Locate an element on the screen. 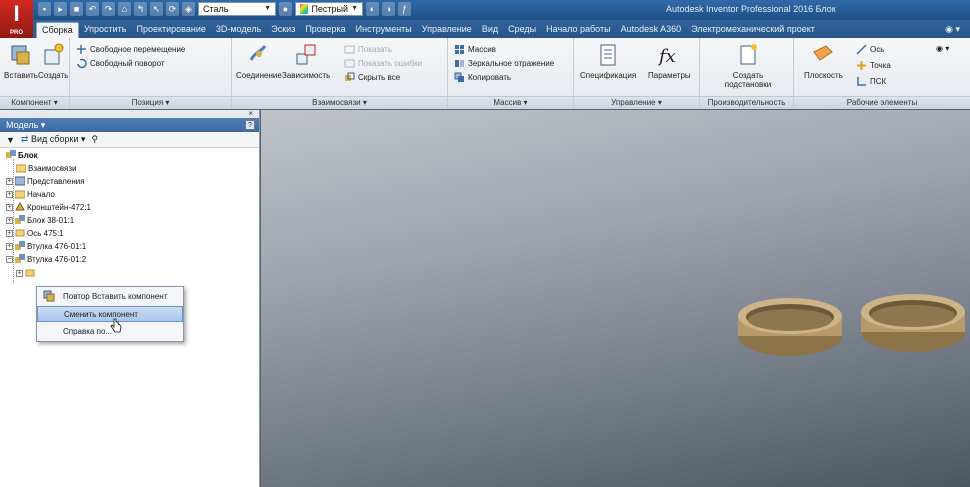 The image size is (970, 487). tree-node-axis: + Ось 475:1 is located at coordinates (35, 233).